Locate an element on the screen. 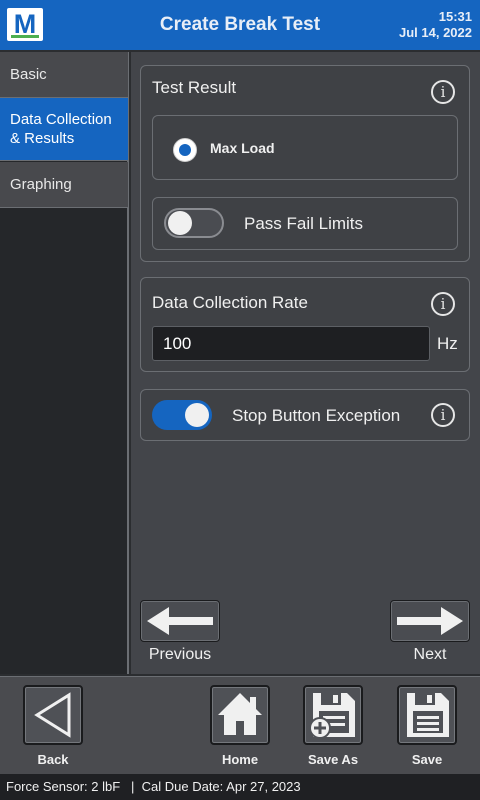  save-button is located at coordinates (427, 715).